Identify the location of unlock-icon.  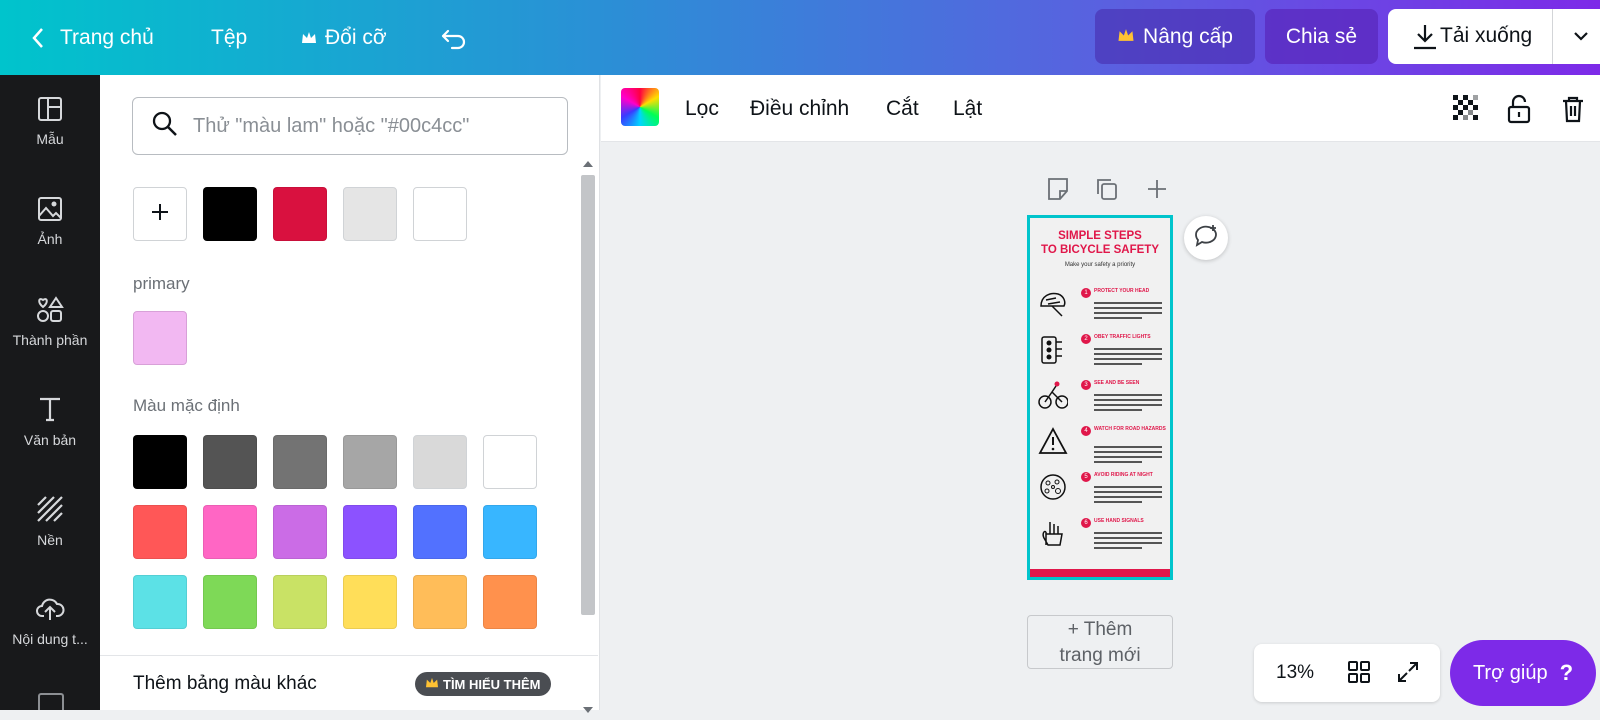
(1519, 108).